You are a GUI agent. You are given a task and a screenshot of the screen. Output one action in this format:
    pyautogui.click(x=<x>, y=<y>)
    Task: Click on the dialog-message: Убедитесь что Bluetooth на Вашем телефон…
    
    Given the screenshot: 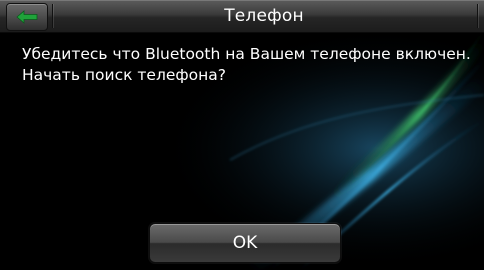 What is the action you would take?
    pyautogui.click(x=251, y=65)
    